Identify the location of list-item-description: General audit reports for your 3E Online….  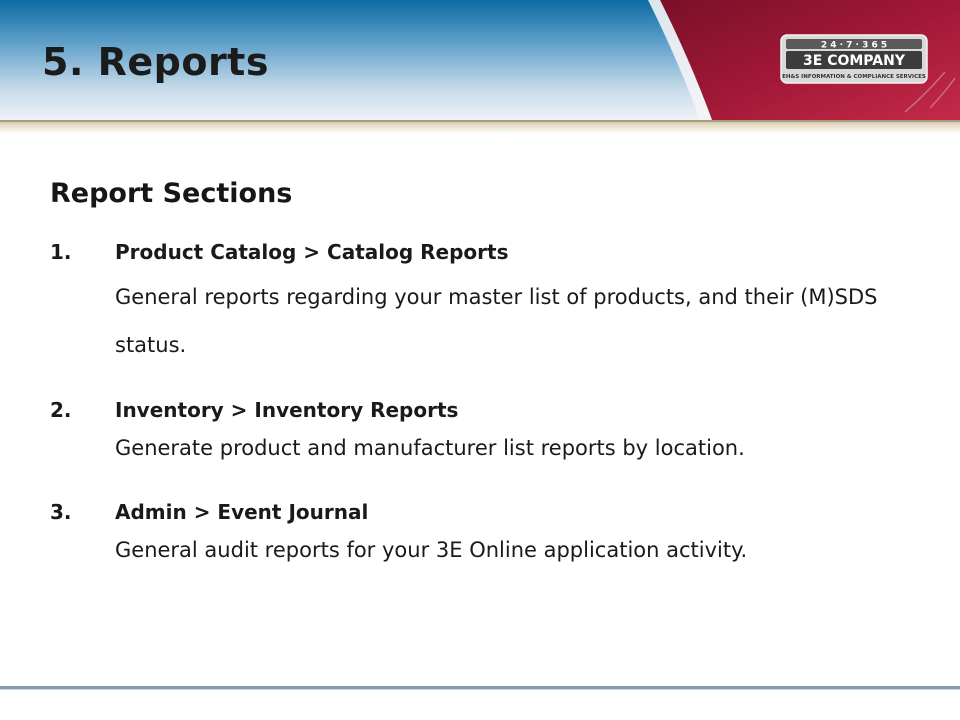
(431, 550).